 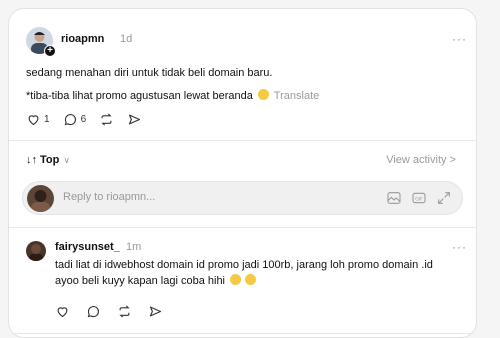 I want to click on sort-label: Top, so click(x=50, y=160).